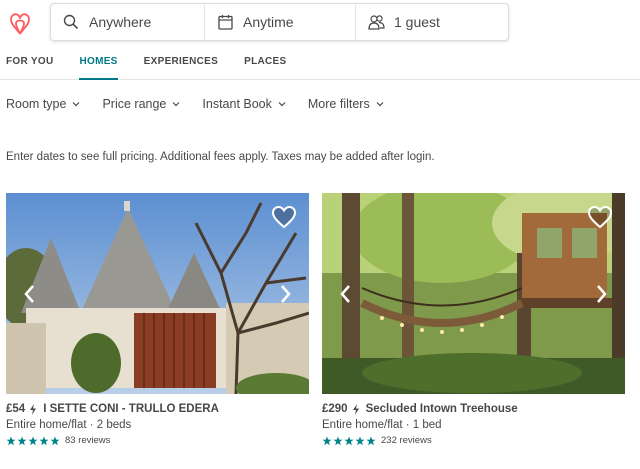 The image size is (640, 469). Describe the element at coordinates (382, 425) in the screenshot. I see `listing-details: Entire home/flat · 1 bed` at that location.